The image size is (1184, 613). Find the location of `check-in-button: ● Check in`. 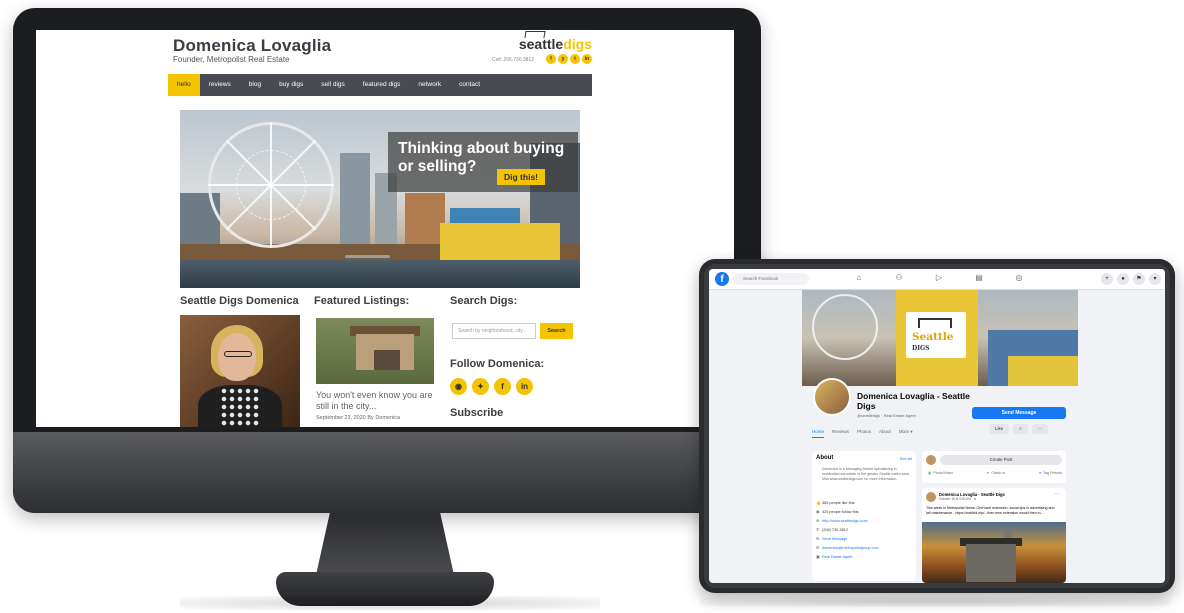

check-in-button: ● Check in is located at coordinates (996, 473).